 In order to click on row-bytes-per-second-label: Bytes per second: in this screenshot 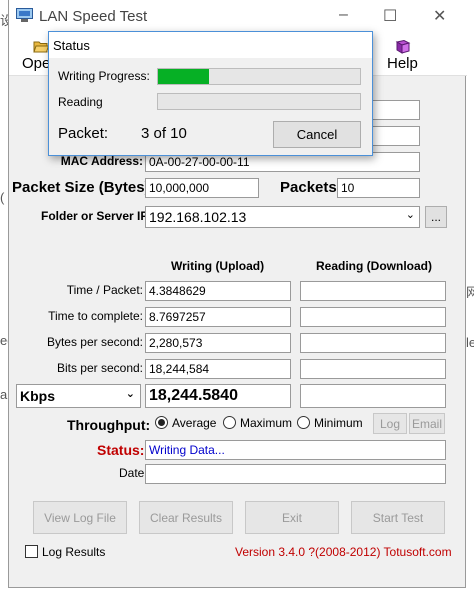, I will do `click(94, 342)`.